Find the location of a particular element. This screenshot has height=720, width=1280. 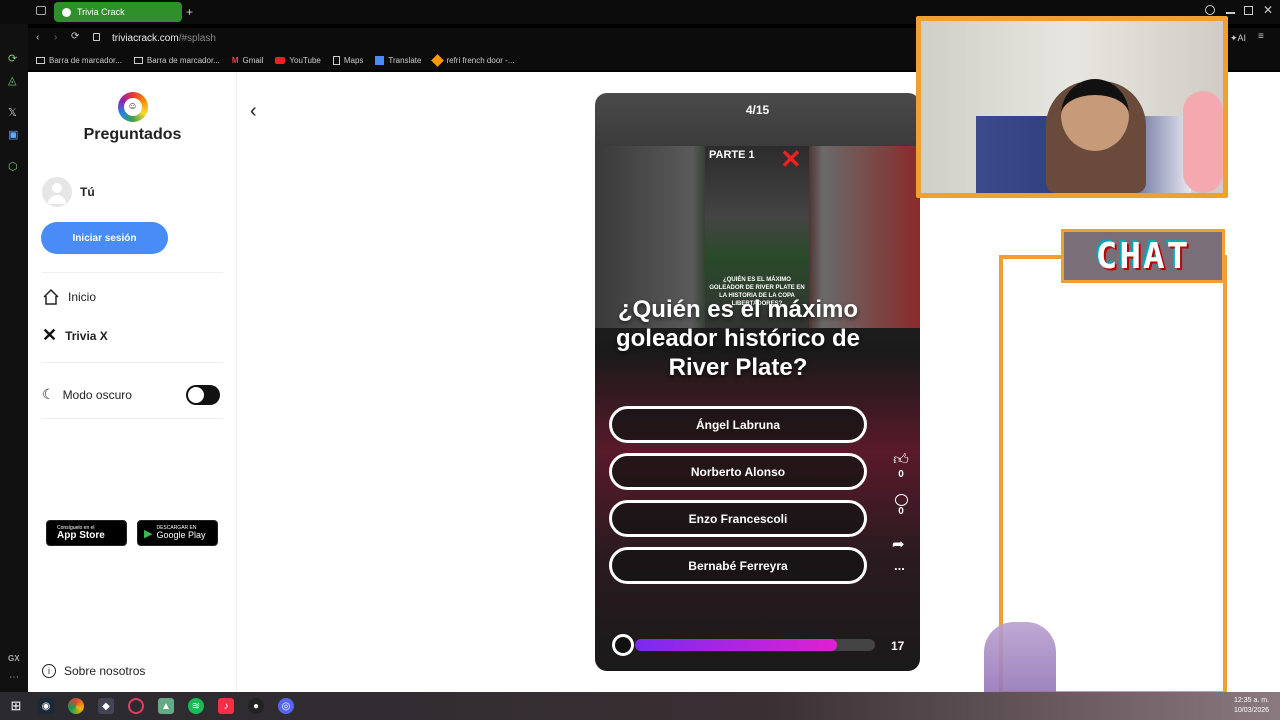

clock-date: 10/03/2026 is located at coordinates (1252, 710).